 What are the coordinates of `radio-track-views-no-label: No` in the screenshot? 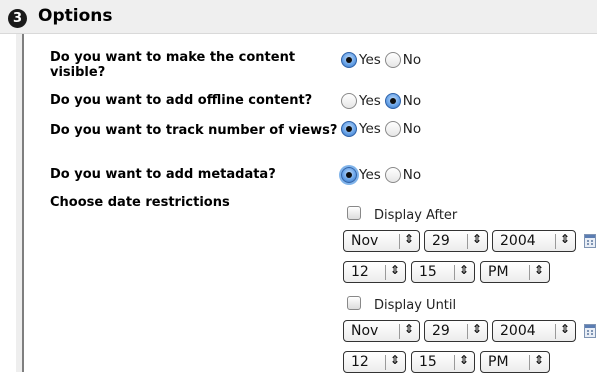 It's located at (412, 129).